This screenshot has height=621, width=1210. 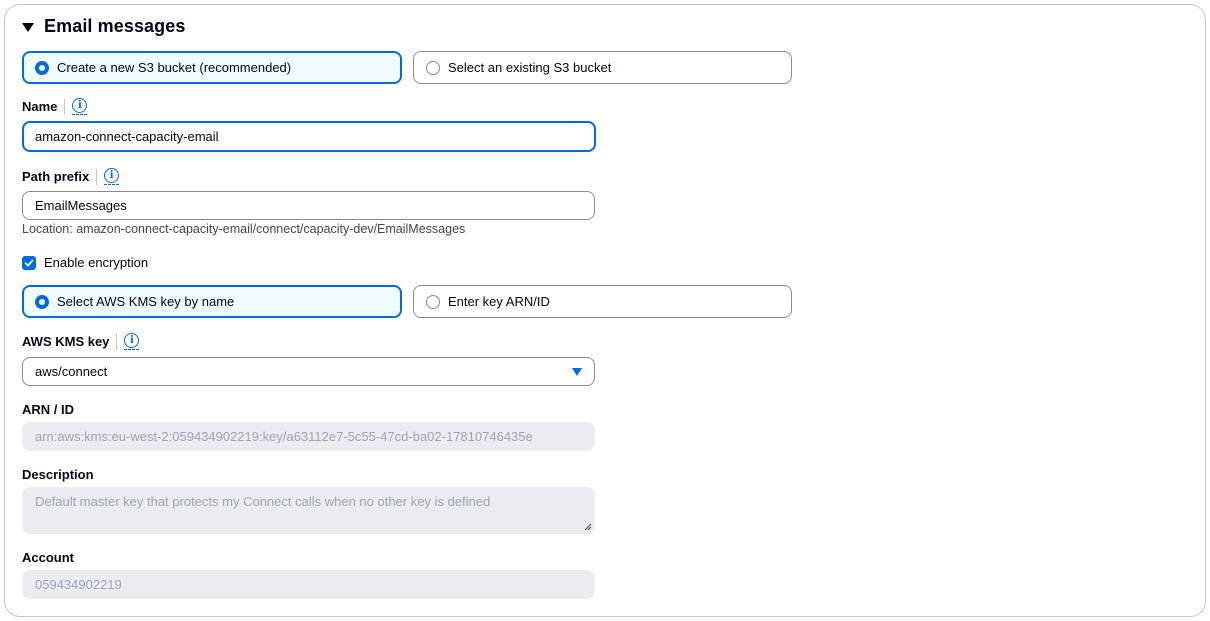 I want to click on path-prefix-info-link: i, so click(x=112, y=176).